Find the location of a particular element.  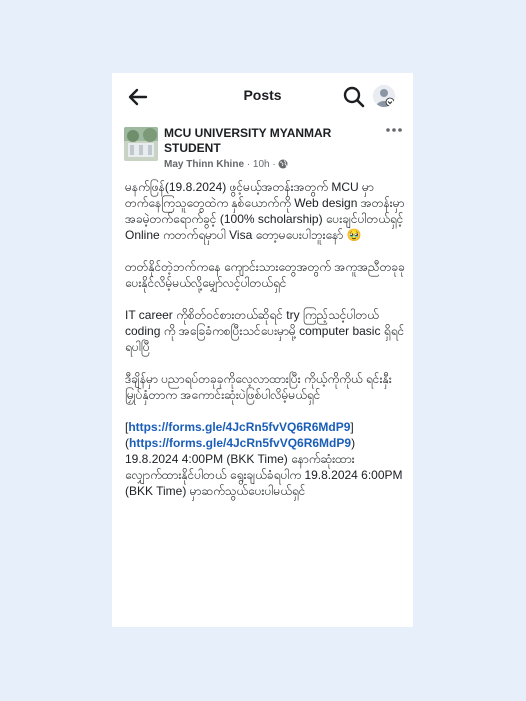

post-meta: May Thinn Khine · 10h · is located at coordinates (226, 164).